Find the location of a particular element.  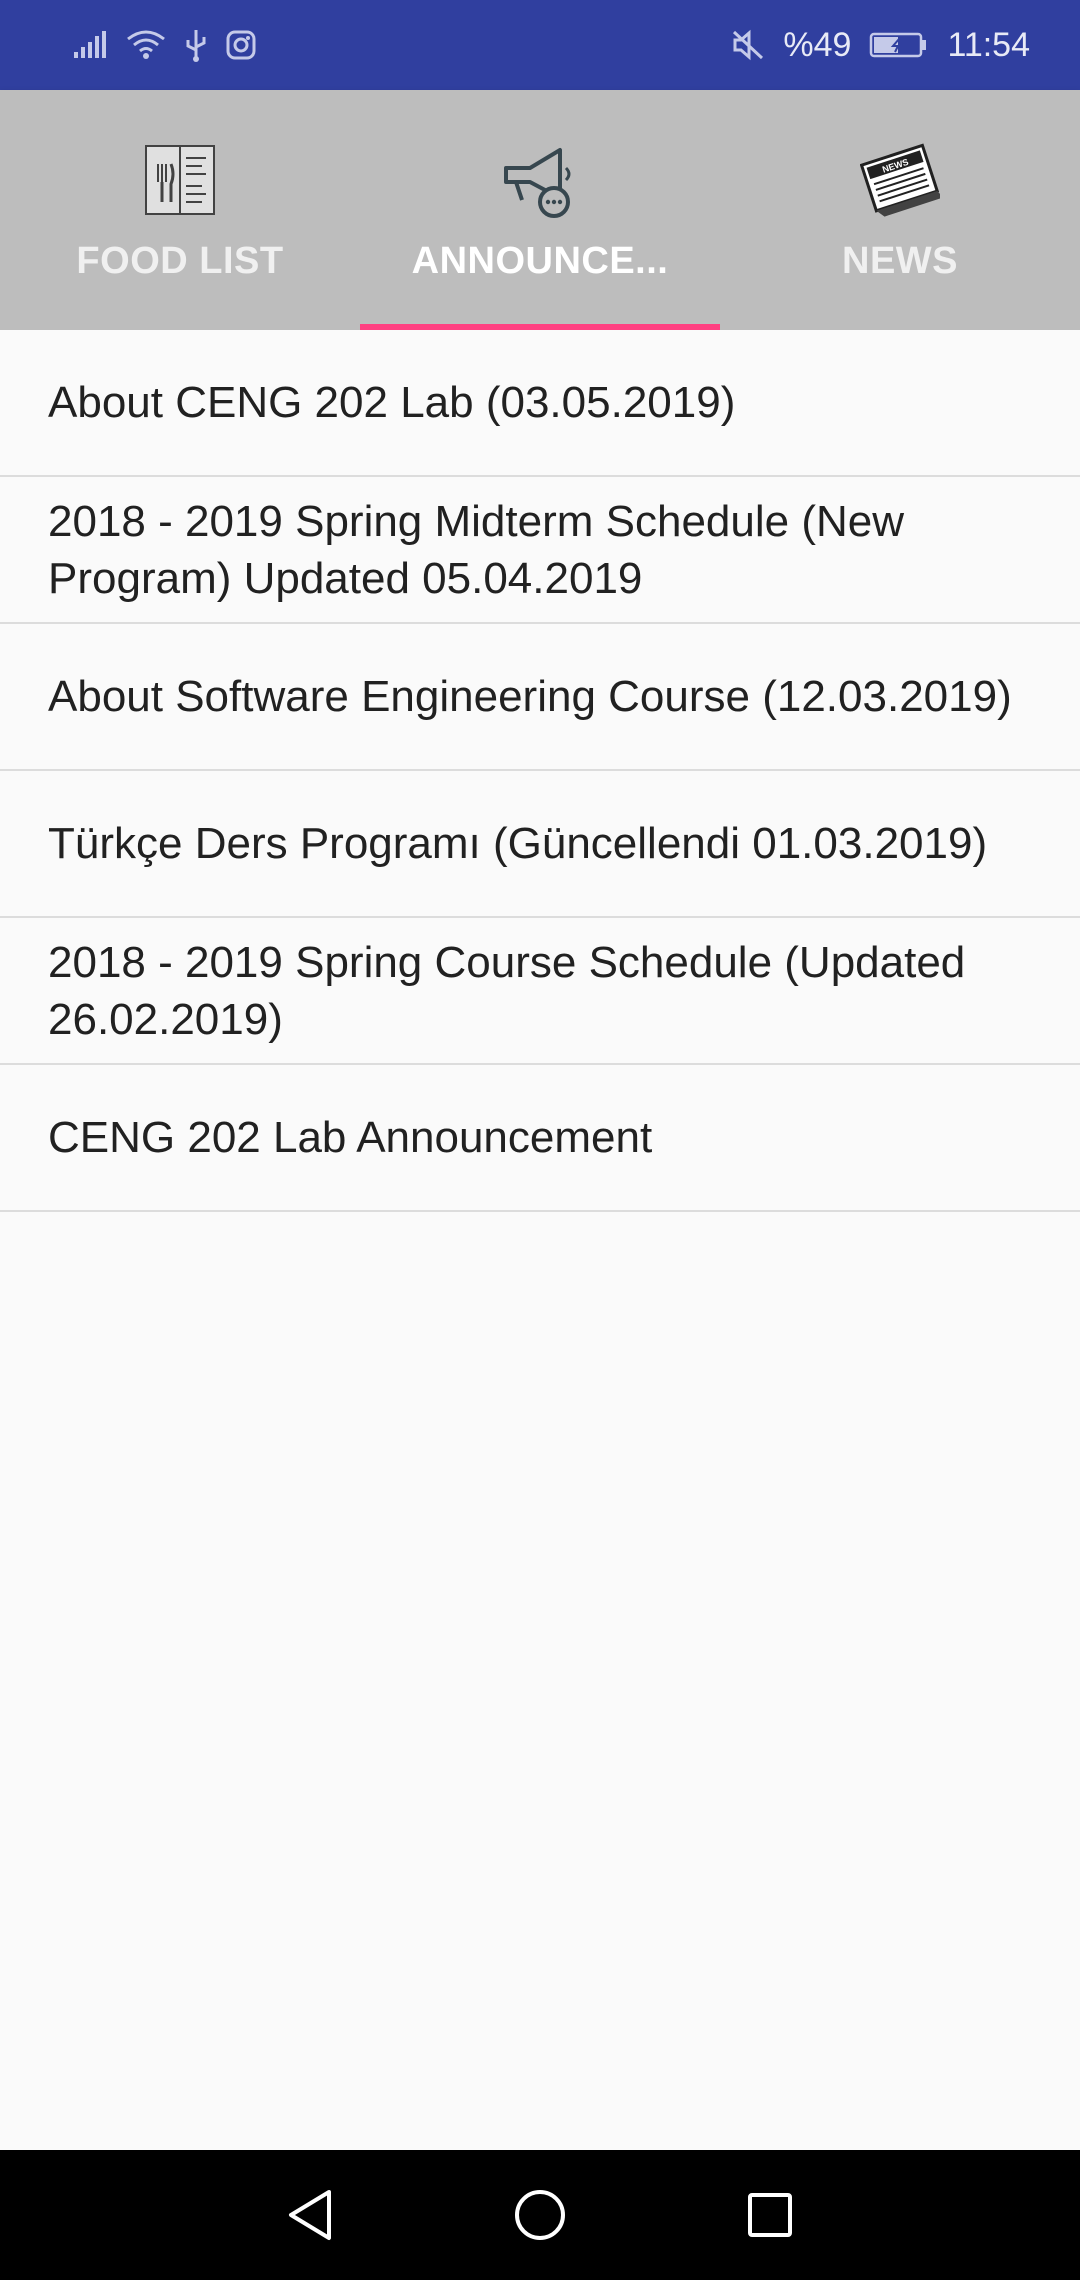

back-button is located at coordinates (310, 2215).